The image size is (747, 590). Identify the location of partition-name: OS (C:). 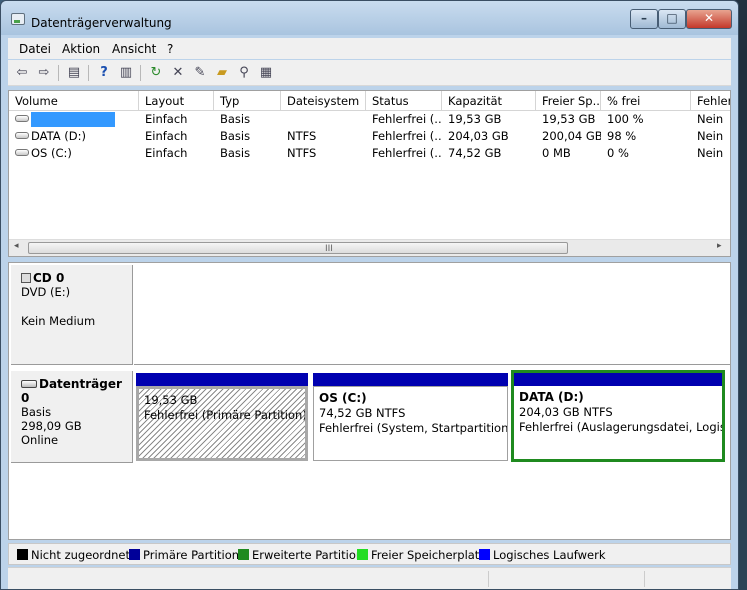
(343, 398).